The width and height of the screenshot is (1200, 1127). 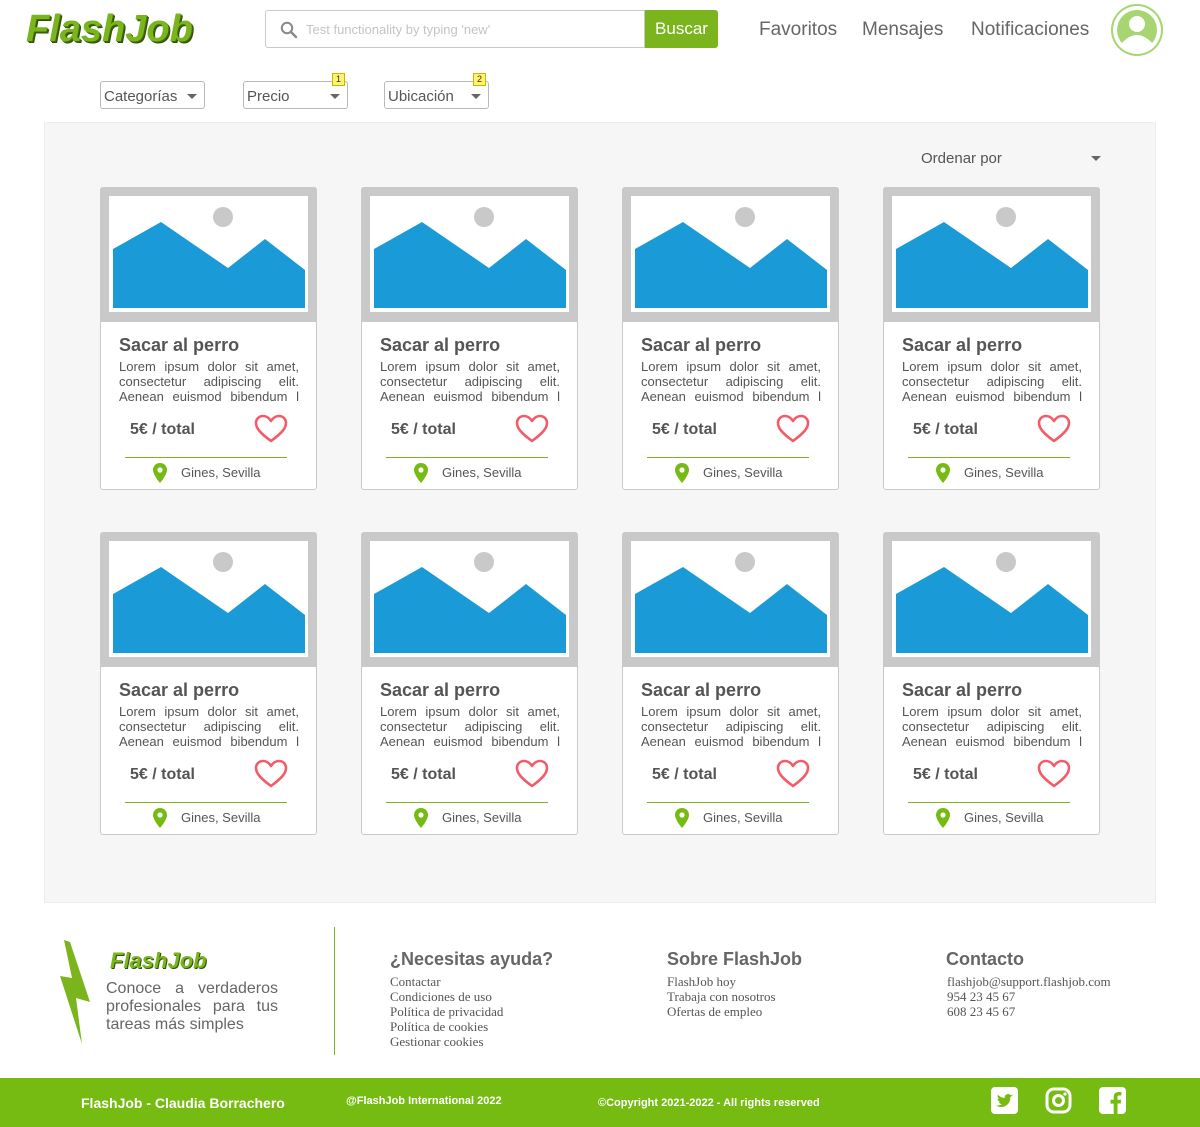 I want to click on filter-ubicacion: Ubicación 2, so click(x=436, y=91).